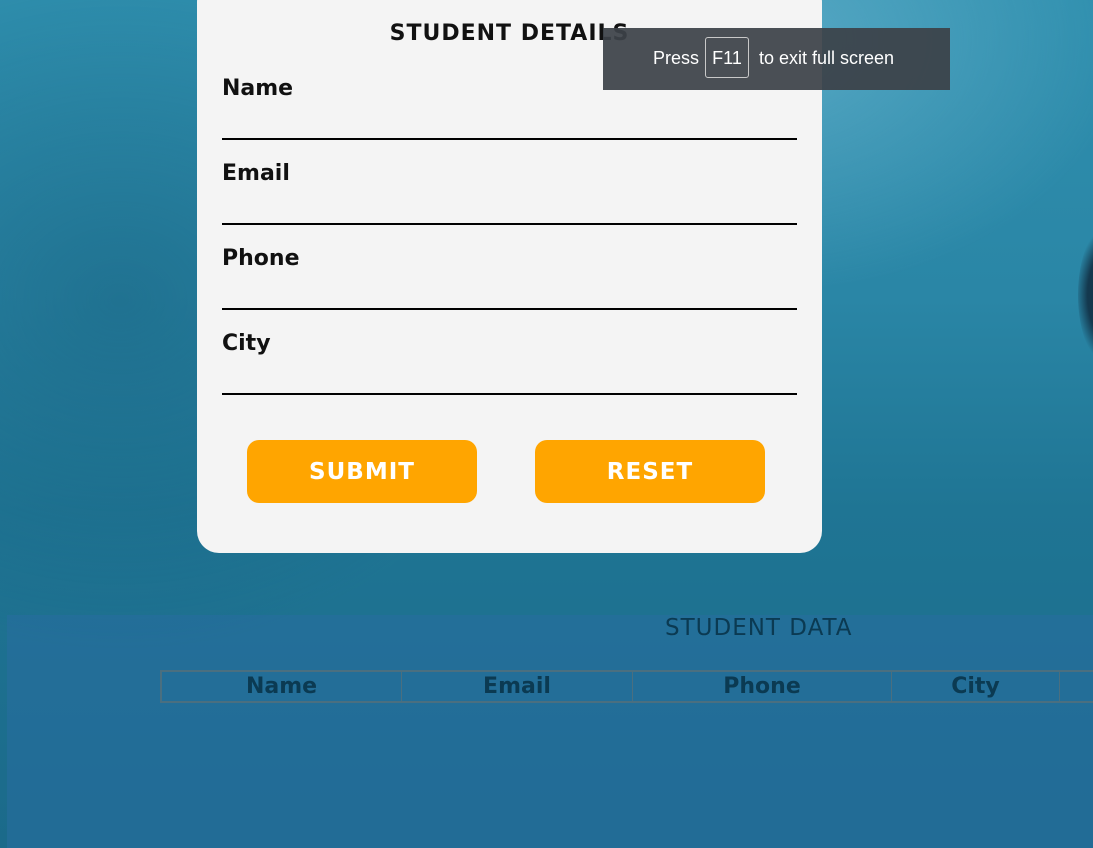 The height and width of the screenshot is (848, 1093). I want to click on student-data-title: STUDENT DATA, so click(759, 628).